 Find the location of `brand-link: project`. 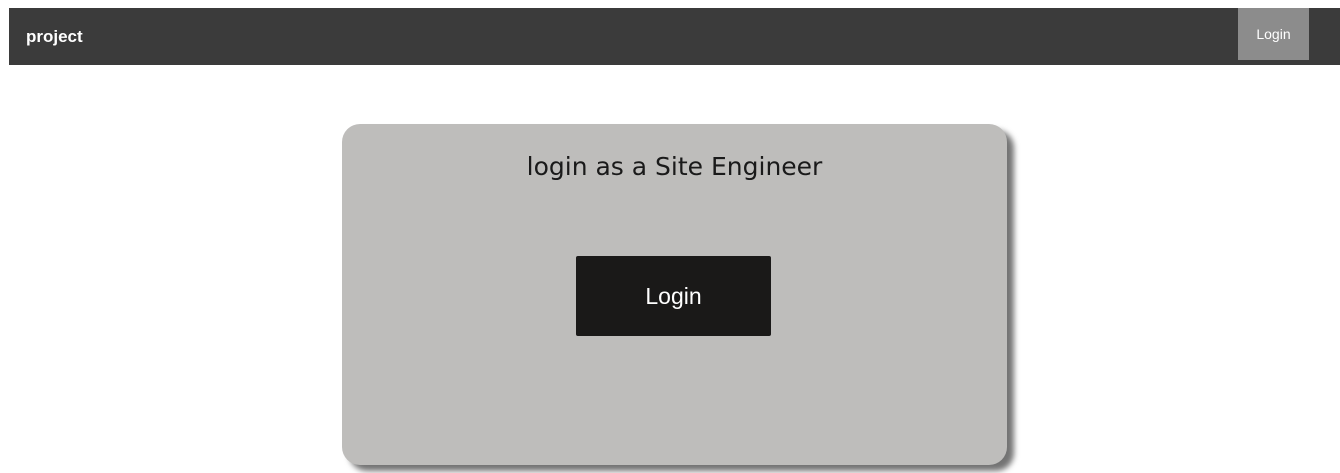

brand-link: project is located at coordinates (54, 37).